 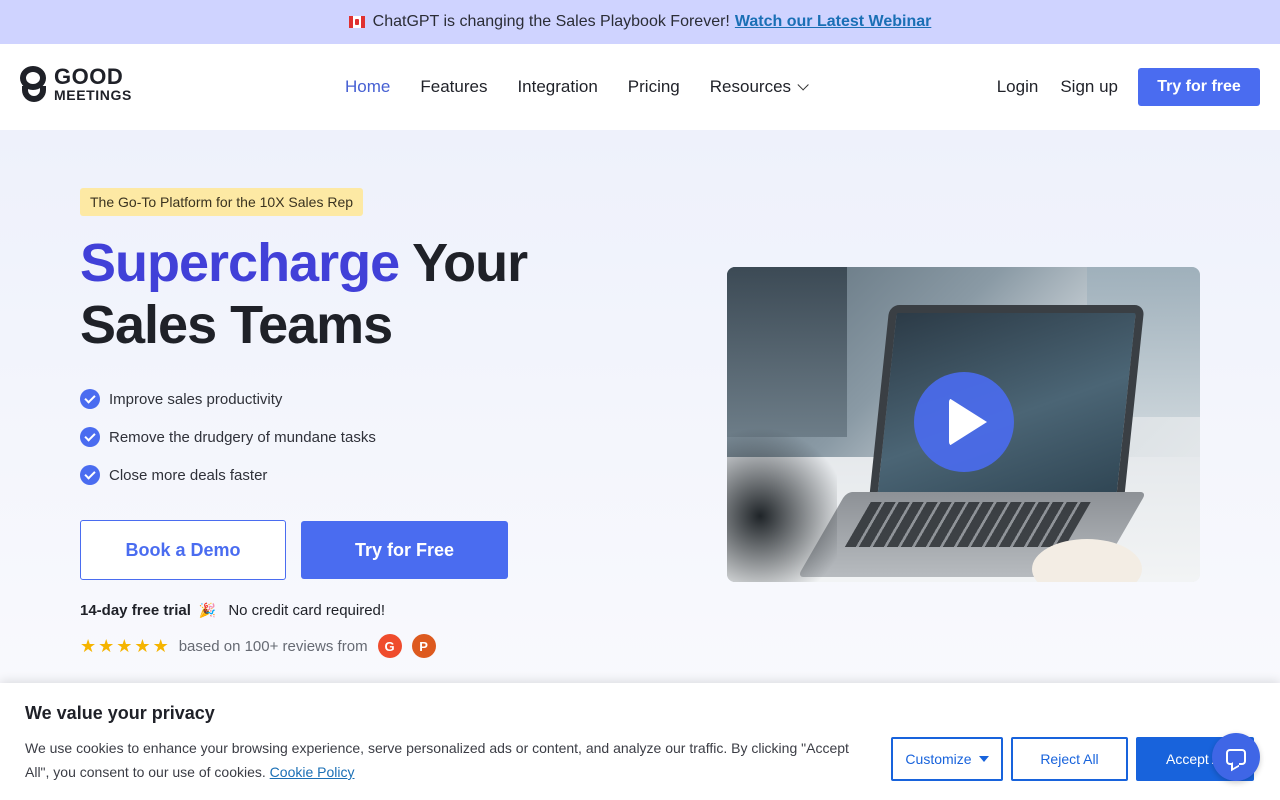 I want to click on logo-g-icon, so click(x=34, y=85).